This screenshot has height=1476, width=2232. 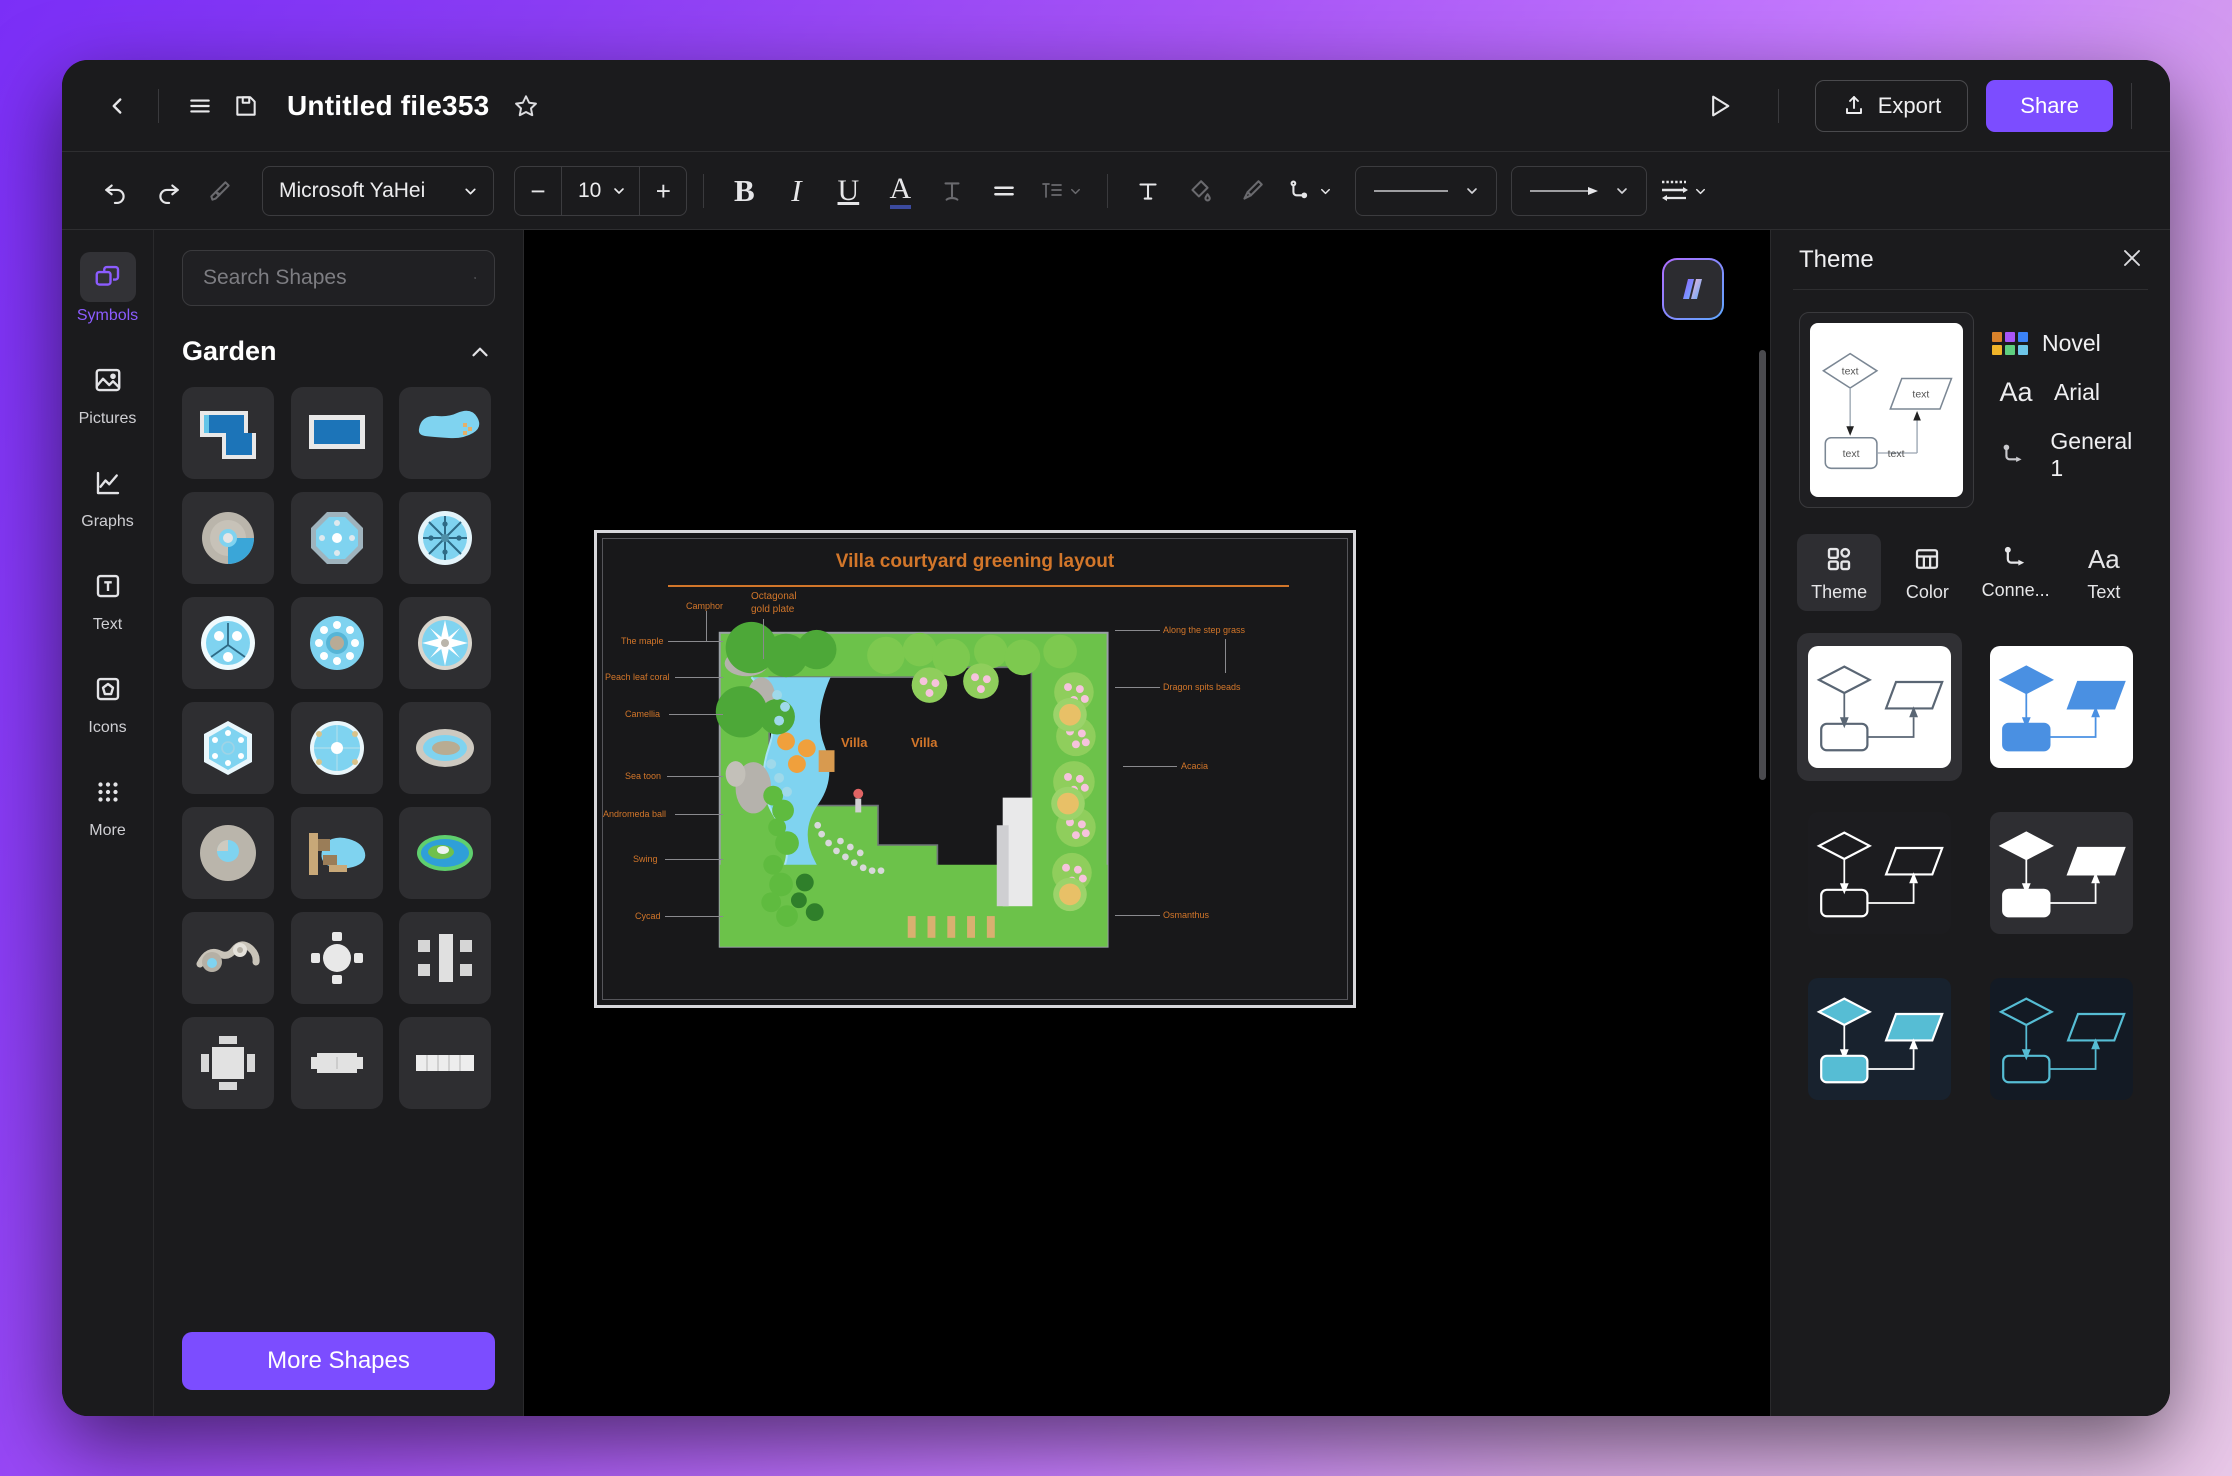 What do you see at coordinates (1693, 289) in the screenshot?
I see `ai-assistant-button` at bounding box center [1693, 289].